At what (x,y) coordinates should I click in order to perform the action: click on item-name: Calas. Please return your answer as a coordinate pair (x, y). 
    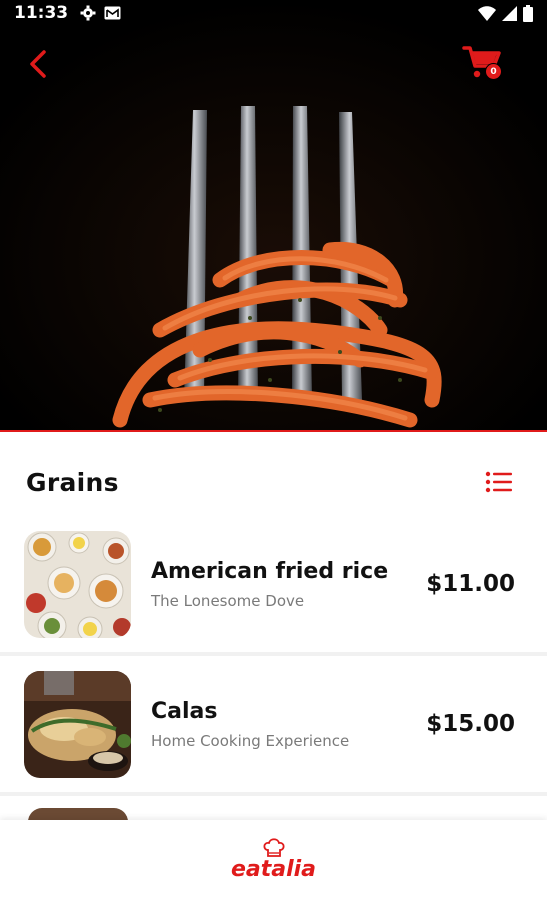
    Looking at the image, I should click on (184, 711).